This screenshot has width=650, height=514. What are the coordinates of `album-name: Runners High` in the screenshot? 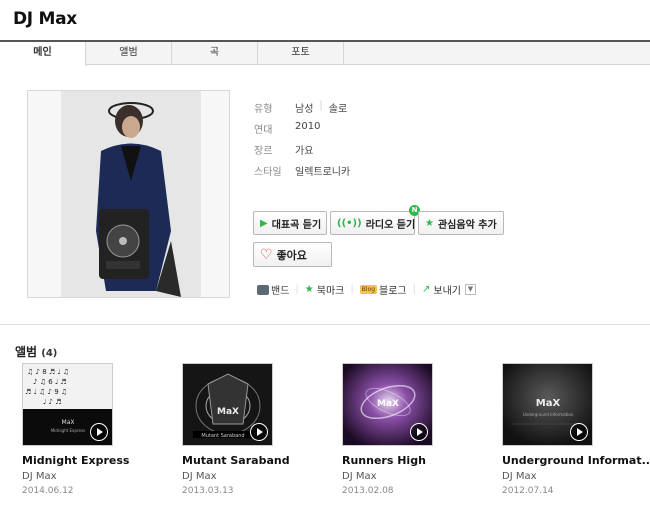 It's located at (412, 460).